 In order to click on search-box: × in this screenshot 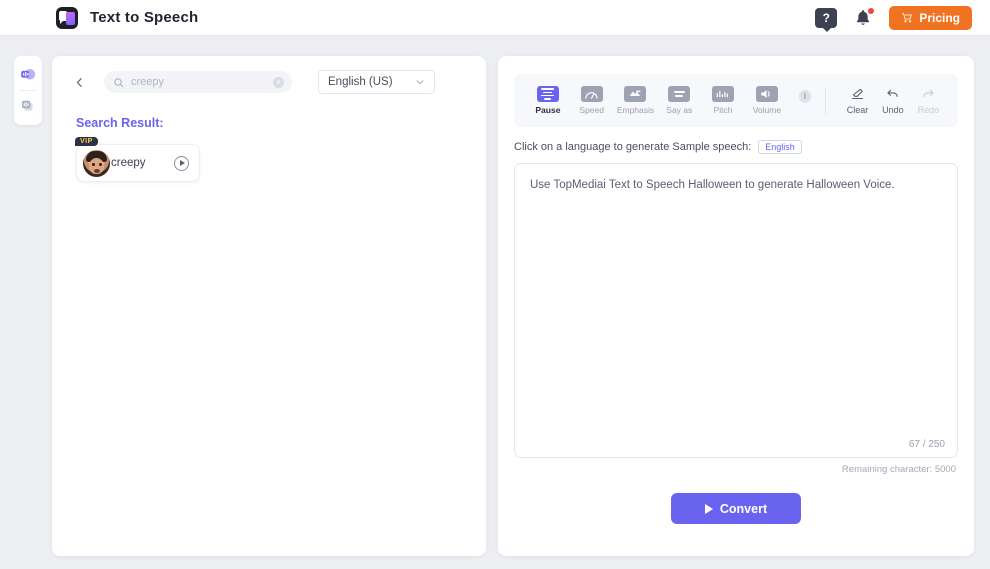, I will do `click(198, 82)`.